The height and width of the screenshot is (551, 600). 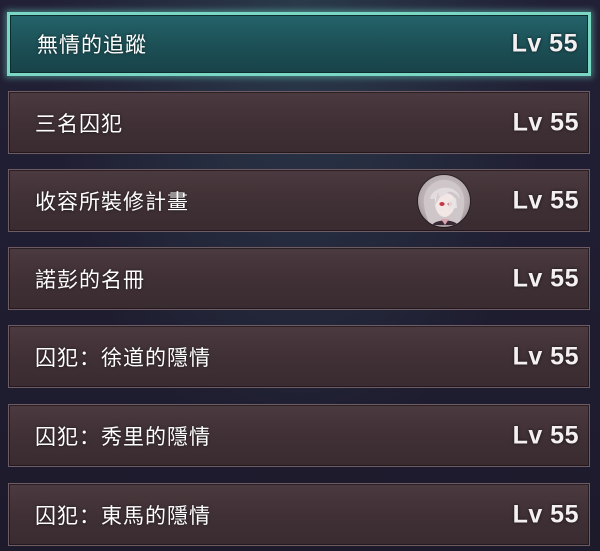 I want to click on quest-item: 收容所裝修計畫 Lv 55, so click(x=299, y=200).